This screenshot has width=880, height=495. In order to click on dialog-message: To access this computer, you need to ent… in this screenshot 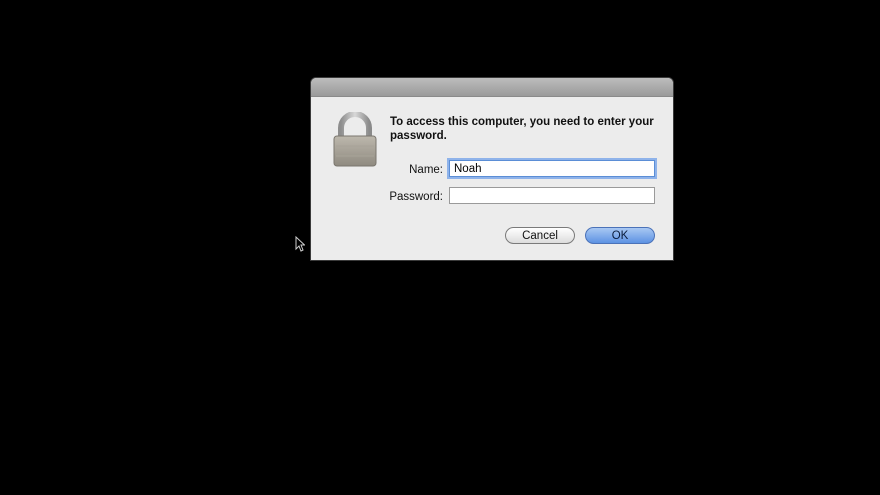, I will do `click(522, 129)`.